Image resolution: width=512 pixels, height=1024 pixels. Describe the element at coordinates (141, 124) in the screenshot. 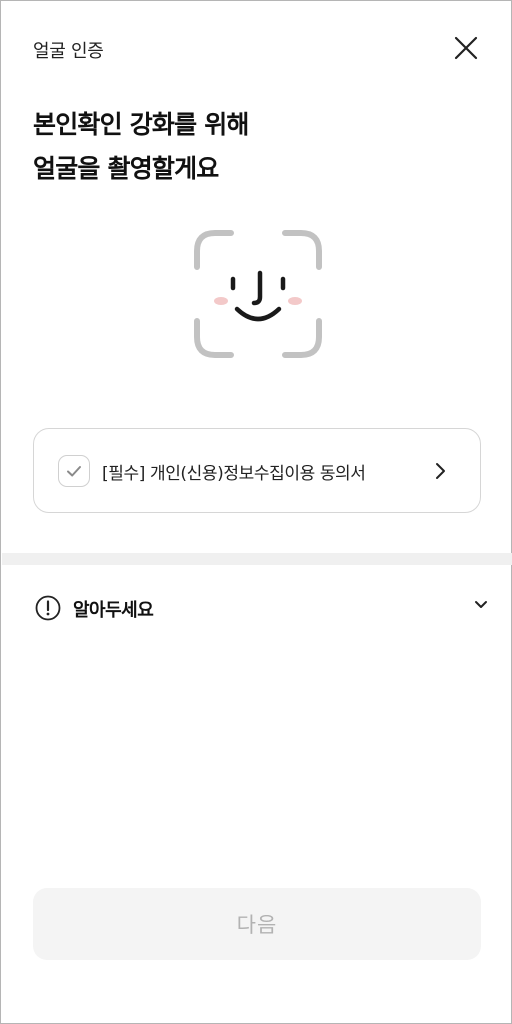

I see `headline-line-1: 본인확인 강화를 위해` at that location.